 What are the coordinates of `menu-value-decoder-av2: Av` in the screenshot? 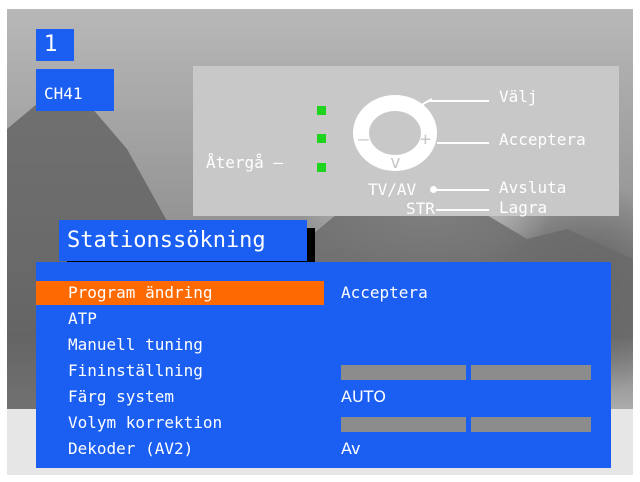 It's located at (351, 448).